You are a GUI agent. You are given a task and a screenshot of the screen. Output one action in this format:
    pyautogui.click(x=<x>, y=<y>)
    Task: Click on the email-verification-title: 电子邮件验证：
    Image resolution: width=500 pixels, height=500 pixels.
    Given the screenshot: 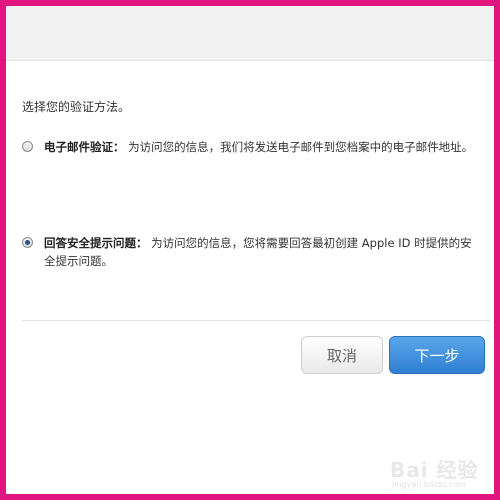 What is the action you would take?
    pyautogui.click(x=84, y=147)
    